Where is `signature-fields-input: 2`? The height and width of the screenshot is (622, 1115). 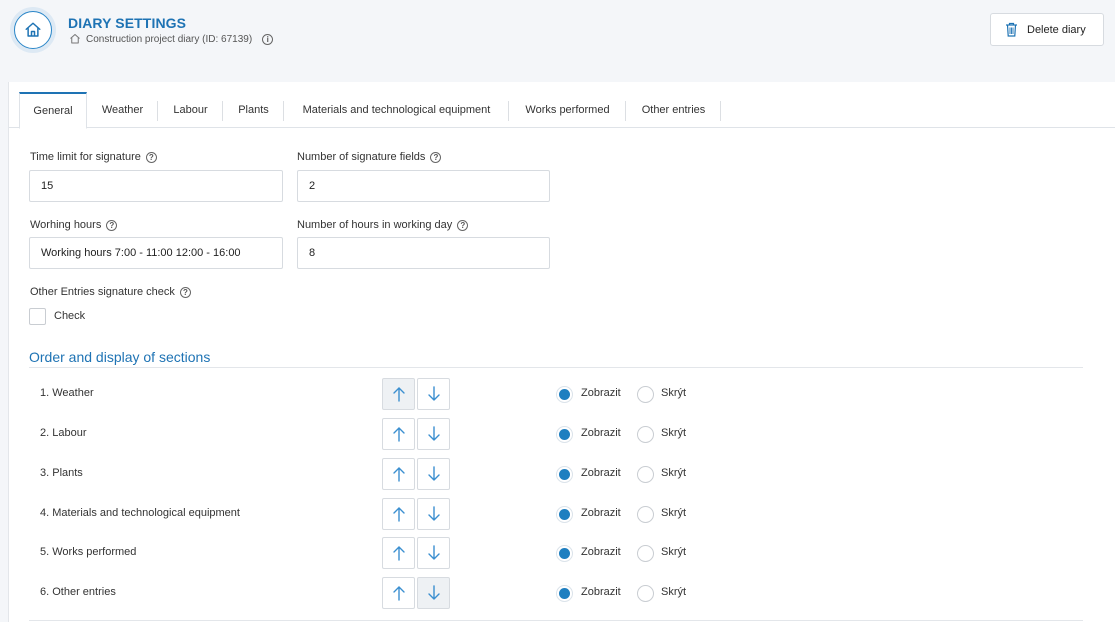 signature-fields-input: 2 is located at coordinates (423, 186).